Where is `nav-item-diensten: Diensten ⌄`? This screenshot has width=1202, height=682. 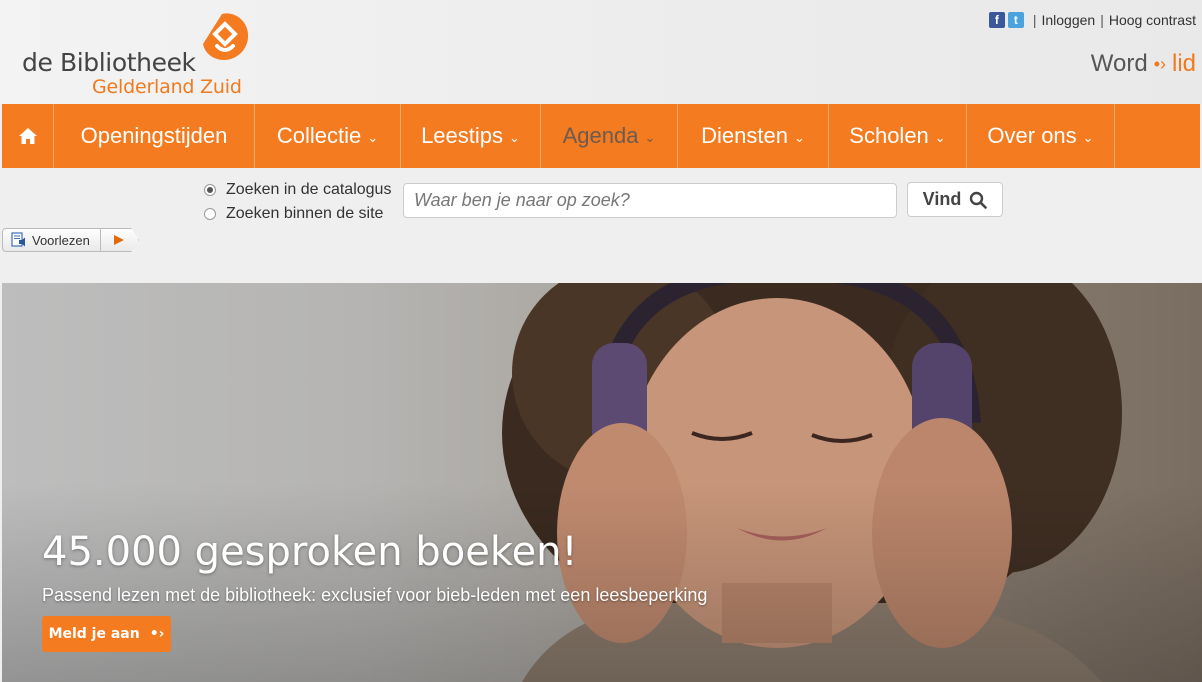 nav-item-diensten: Diensten ⌄ is located at coordinates (753, 136).